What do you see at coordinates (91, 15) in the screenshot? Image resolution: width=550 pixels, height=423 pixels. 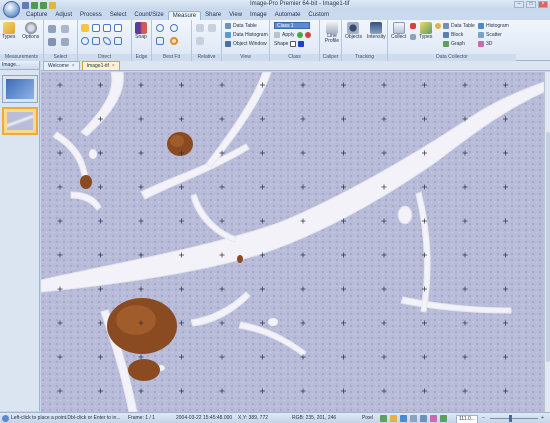 I see `tab-process: Process` at bounding box center [91, 15].